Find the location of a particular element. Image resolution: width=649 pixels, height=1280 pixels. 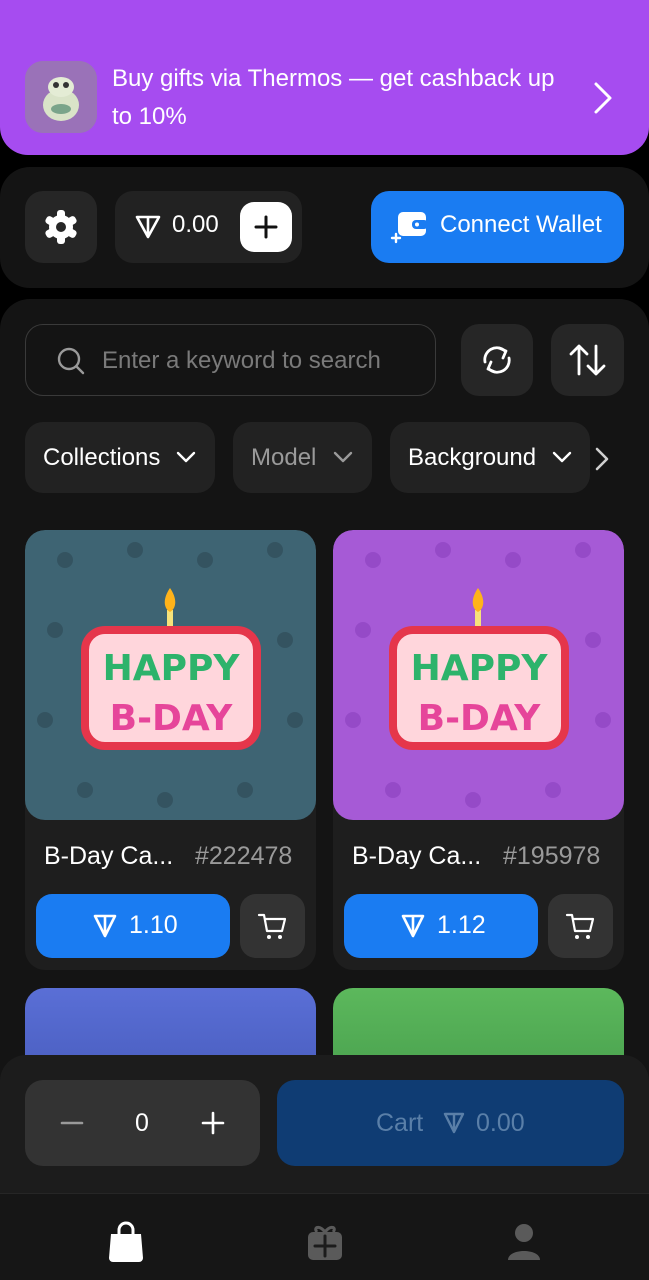

search-icon is located at coordinates (71, 361).